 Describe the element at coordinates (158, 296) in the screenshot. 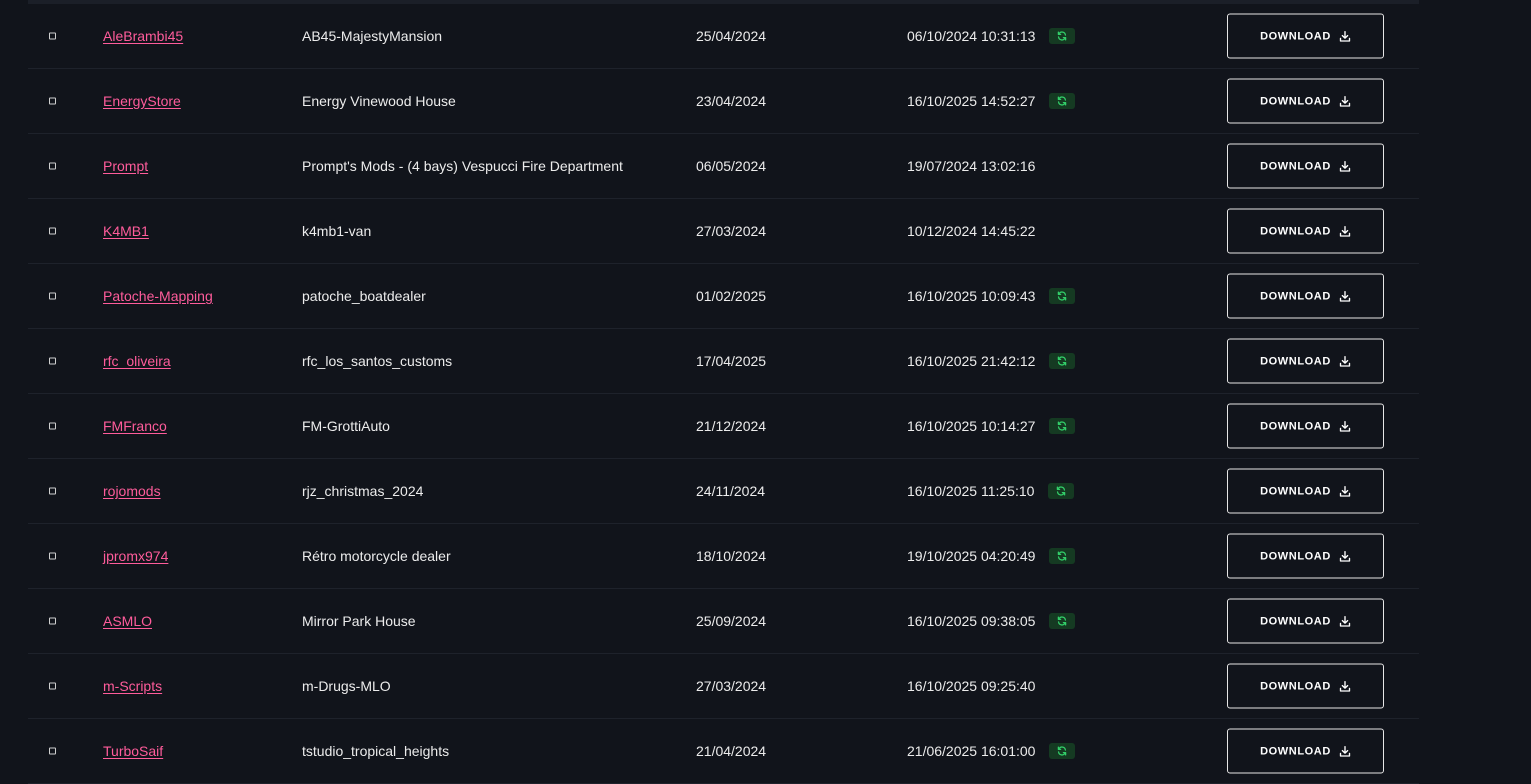

I see `author-link: Patoche-Mapping` at that location.